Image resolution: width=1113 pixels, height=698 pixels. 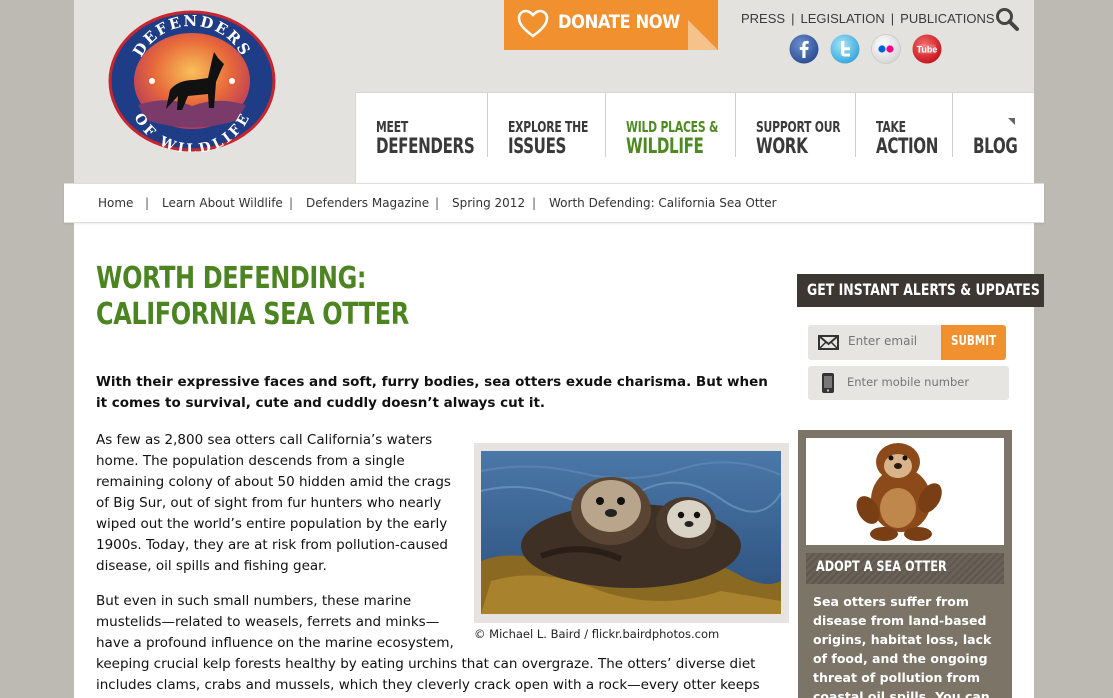 I want to click on envelope-icon, so click(x=828, y=342).